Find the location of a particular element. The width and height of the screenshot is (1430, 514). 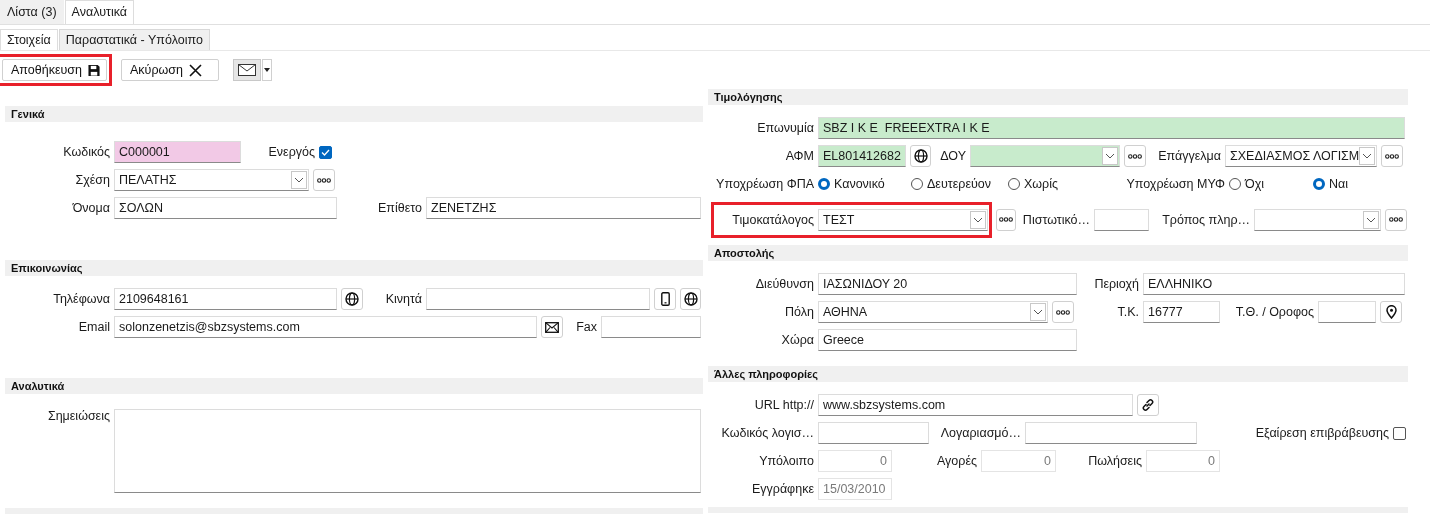

text-field: www.sbzsystems.com is located at coordinates (975, 405).